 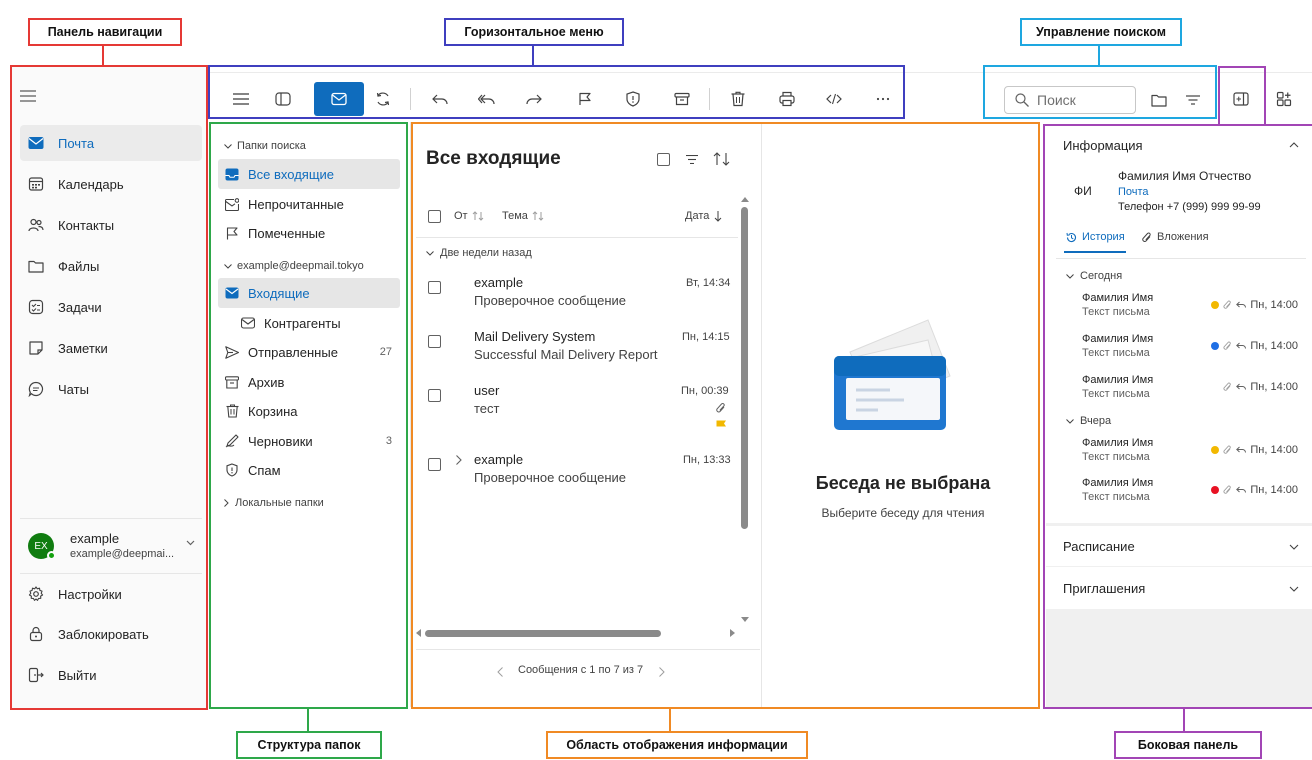 I want to click on menu-button, so click(x=241, y=99).